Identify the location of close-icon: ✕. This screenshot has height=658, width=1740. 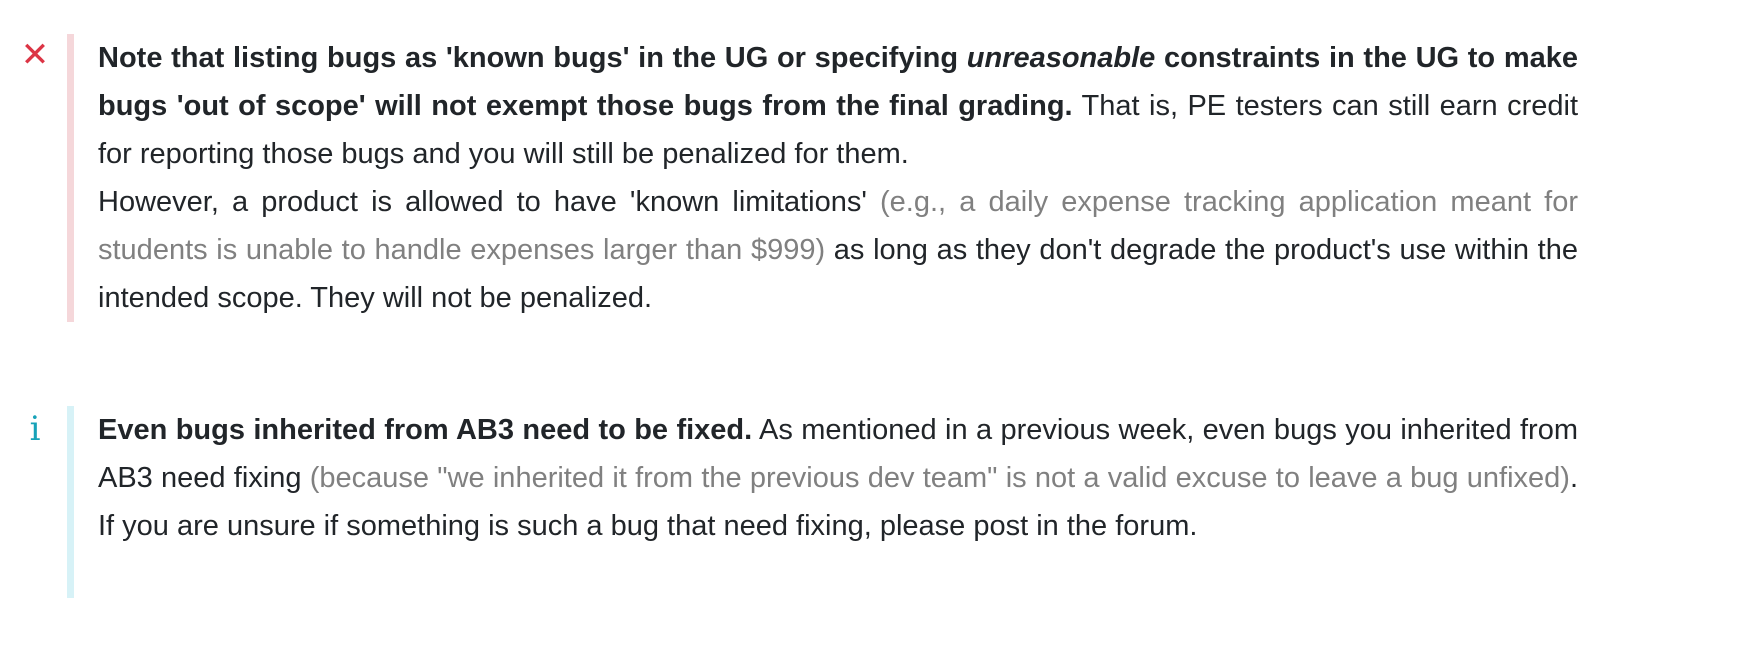
(35, 55).